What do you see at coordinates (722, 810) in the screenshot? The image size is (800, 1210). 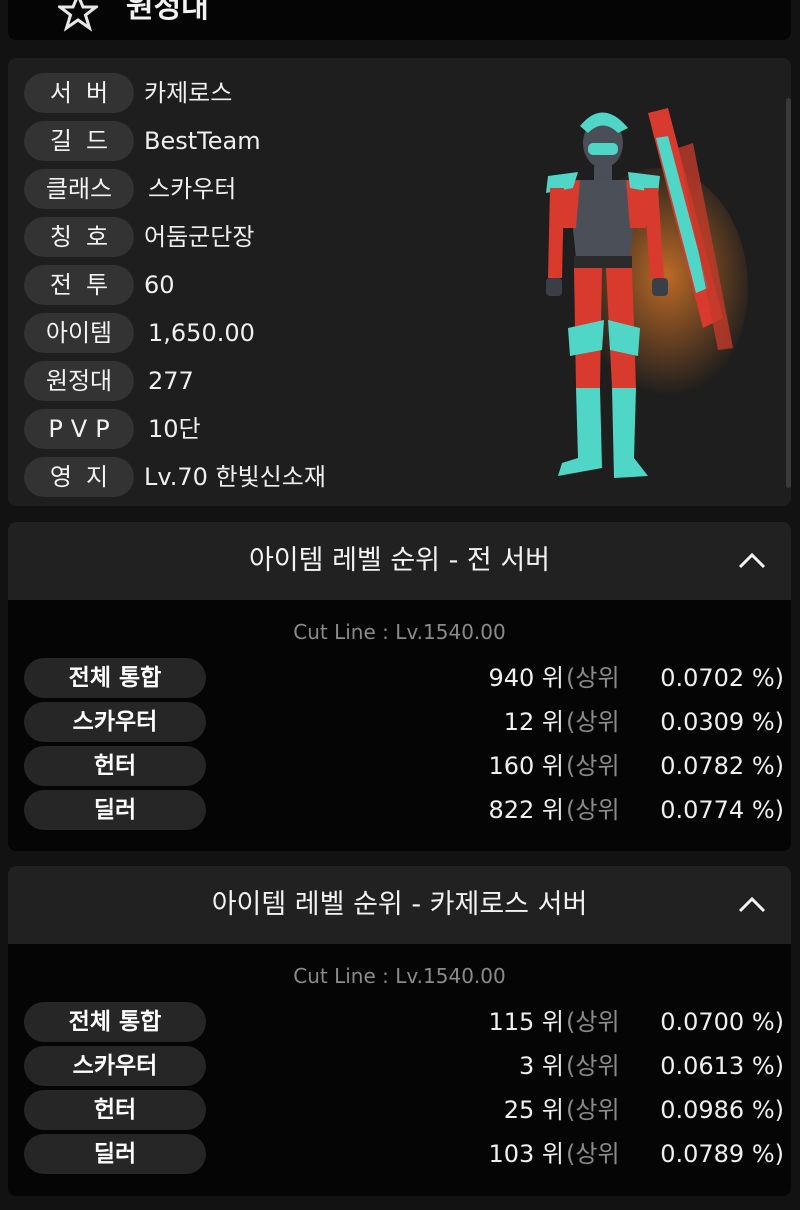 I see `rank-percent: 0.0774 %)` at bounding box center [722, 810].